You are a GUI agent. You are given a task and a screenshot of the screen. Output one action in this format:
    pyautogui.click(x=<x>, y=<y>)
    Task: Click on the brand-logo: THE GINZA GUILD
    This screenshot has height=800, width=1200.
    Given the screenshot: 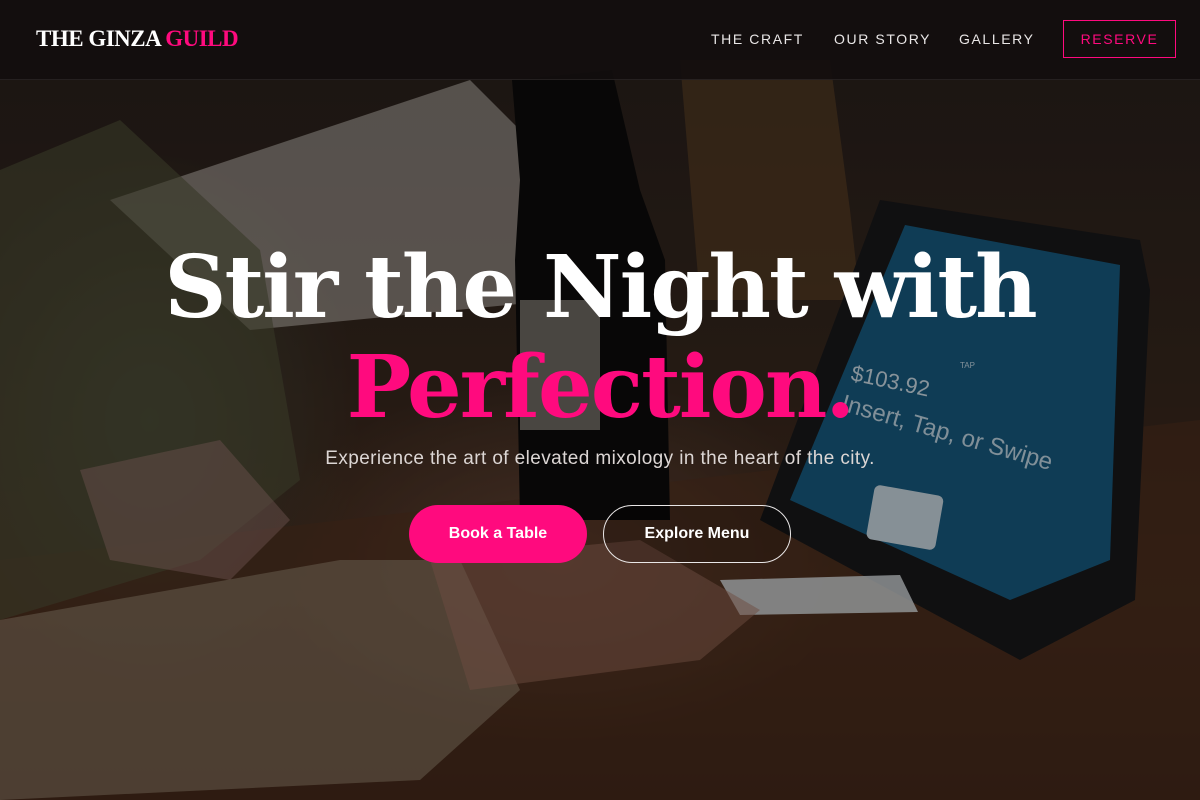 What is the action you would take?
    pyautogui.click(x=137, y=39)
    